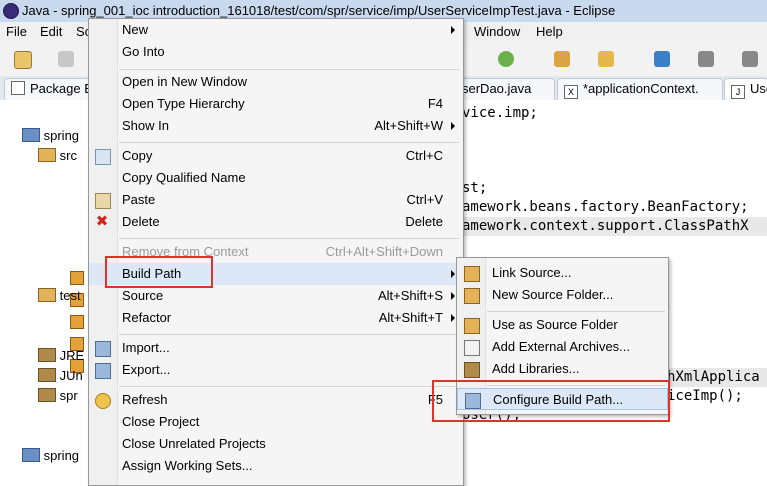  Describe the element at coordinates (276, 222) in the screenshot. I see `menu-item-delete: ✖ Delete Delete` at that location.